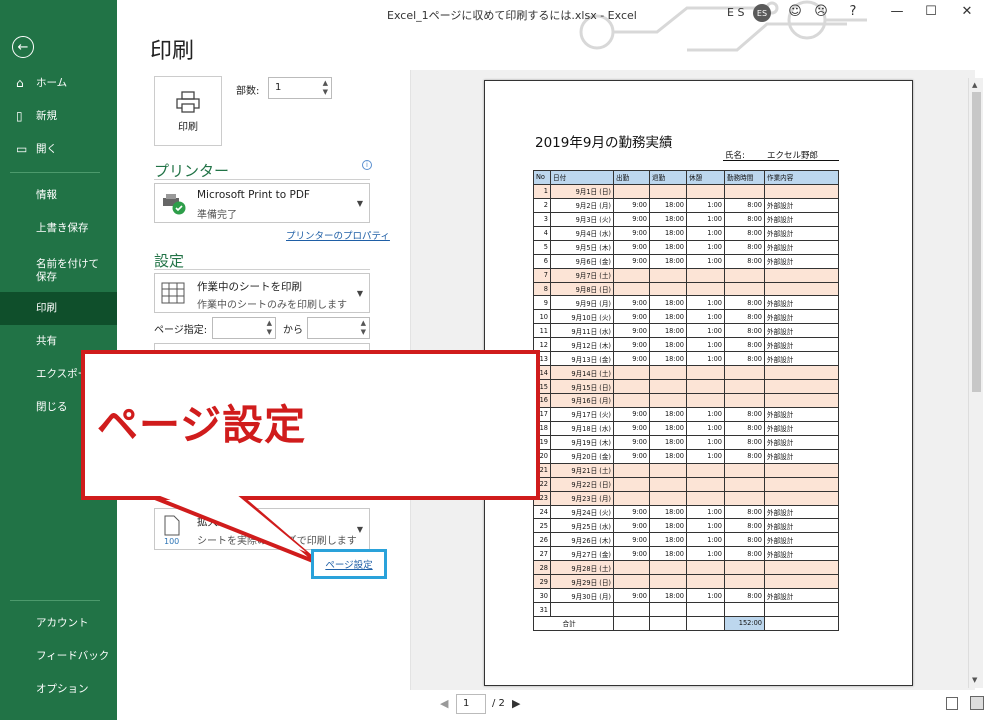  I want to click on sidebar-item-label: 閉じる, so click(52, 407).